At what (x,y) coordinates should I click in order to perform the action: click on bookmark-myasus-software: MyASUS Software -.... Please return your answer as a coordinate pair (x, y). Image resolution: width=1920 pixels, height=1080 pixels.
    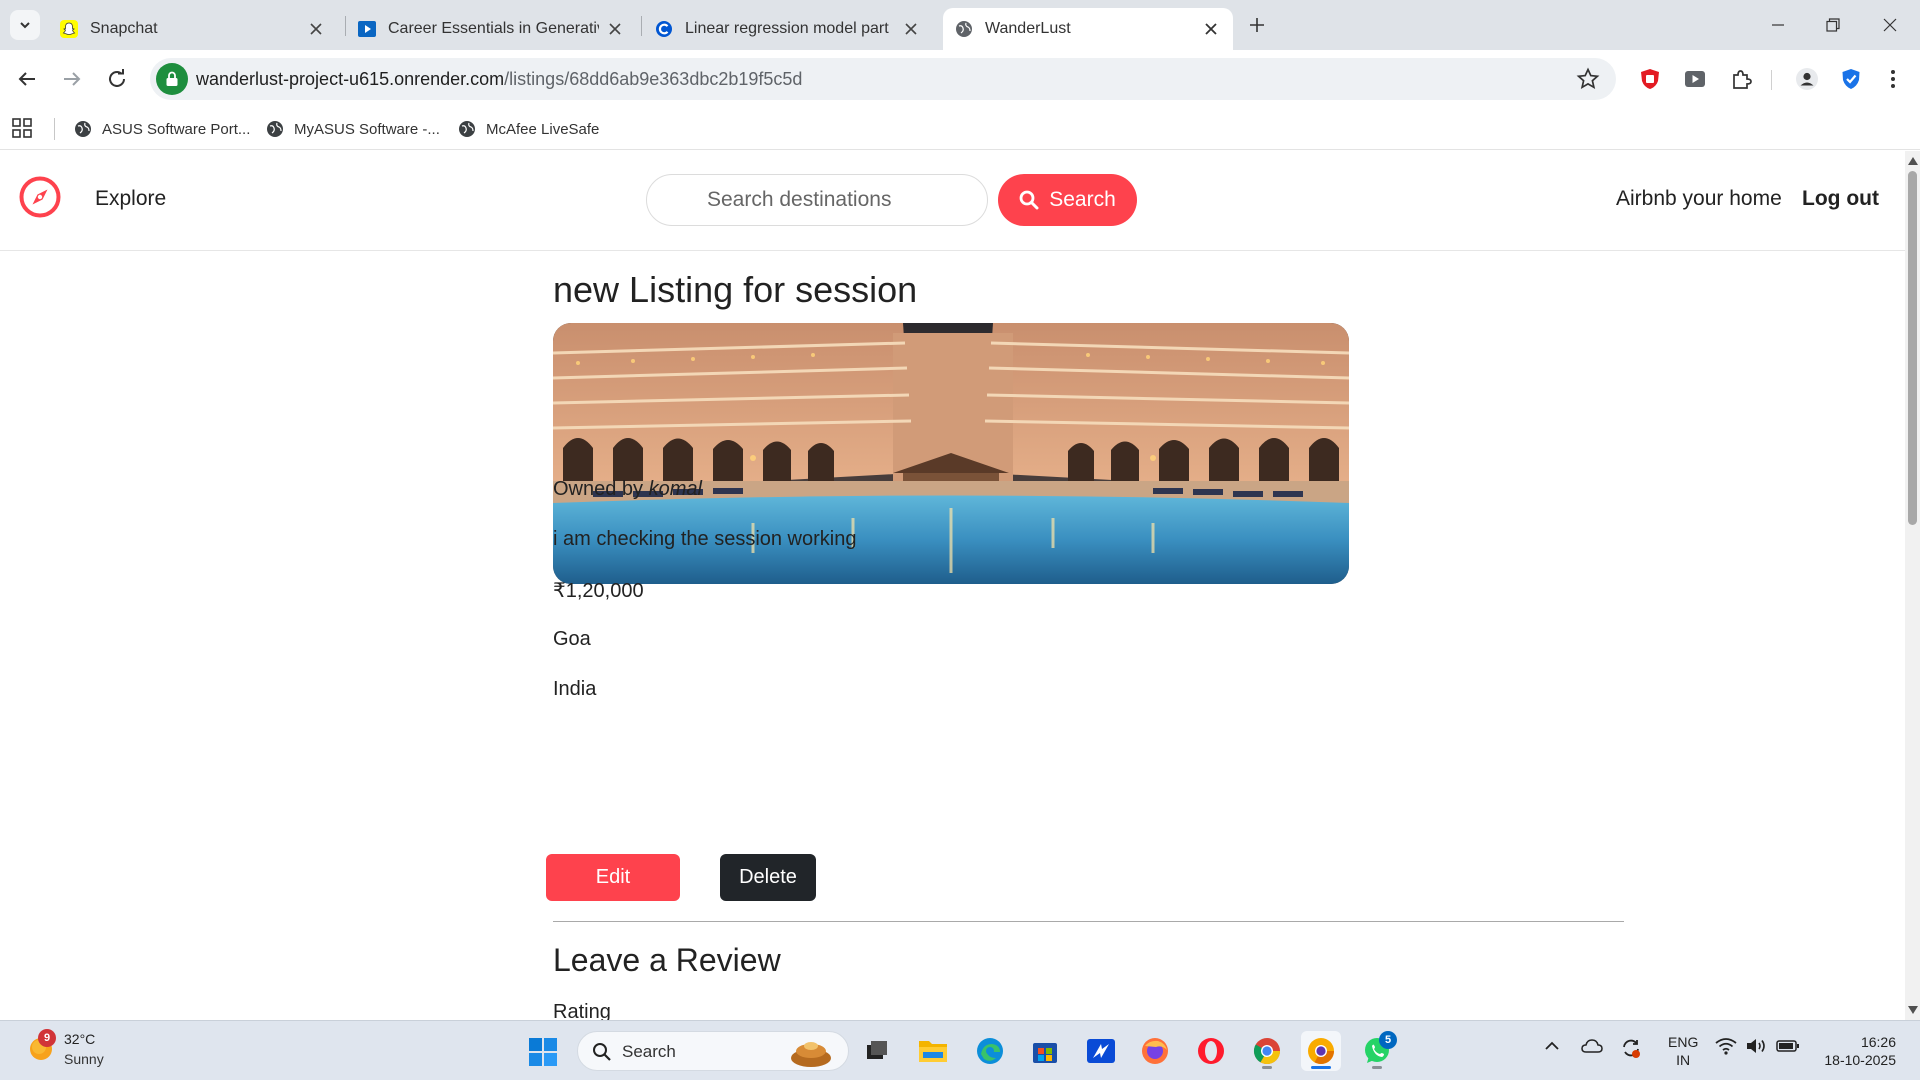
    Looking at the image, I should click on (353, 129).